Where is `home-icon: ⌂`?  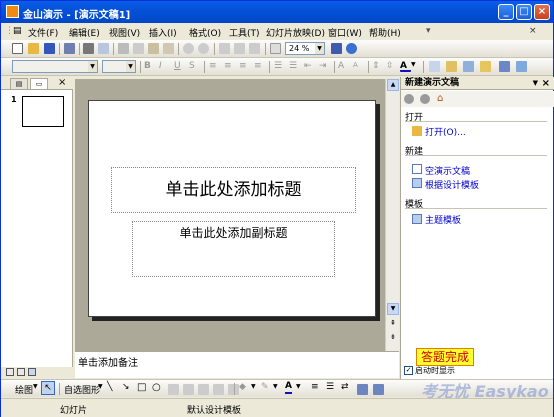 home-icon: ⌂ is located at coordinates (440, 98).